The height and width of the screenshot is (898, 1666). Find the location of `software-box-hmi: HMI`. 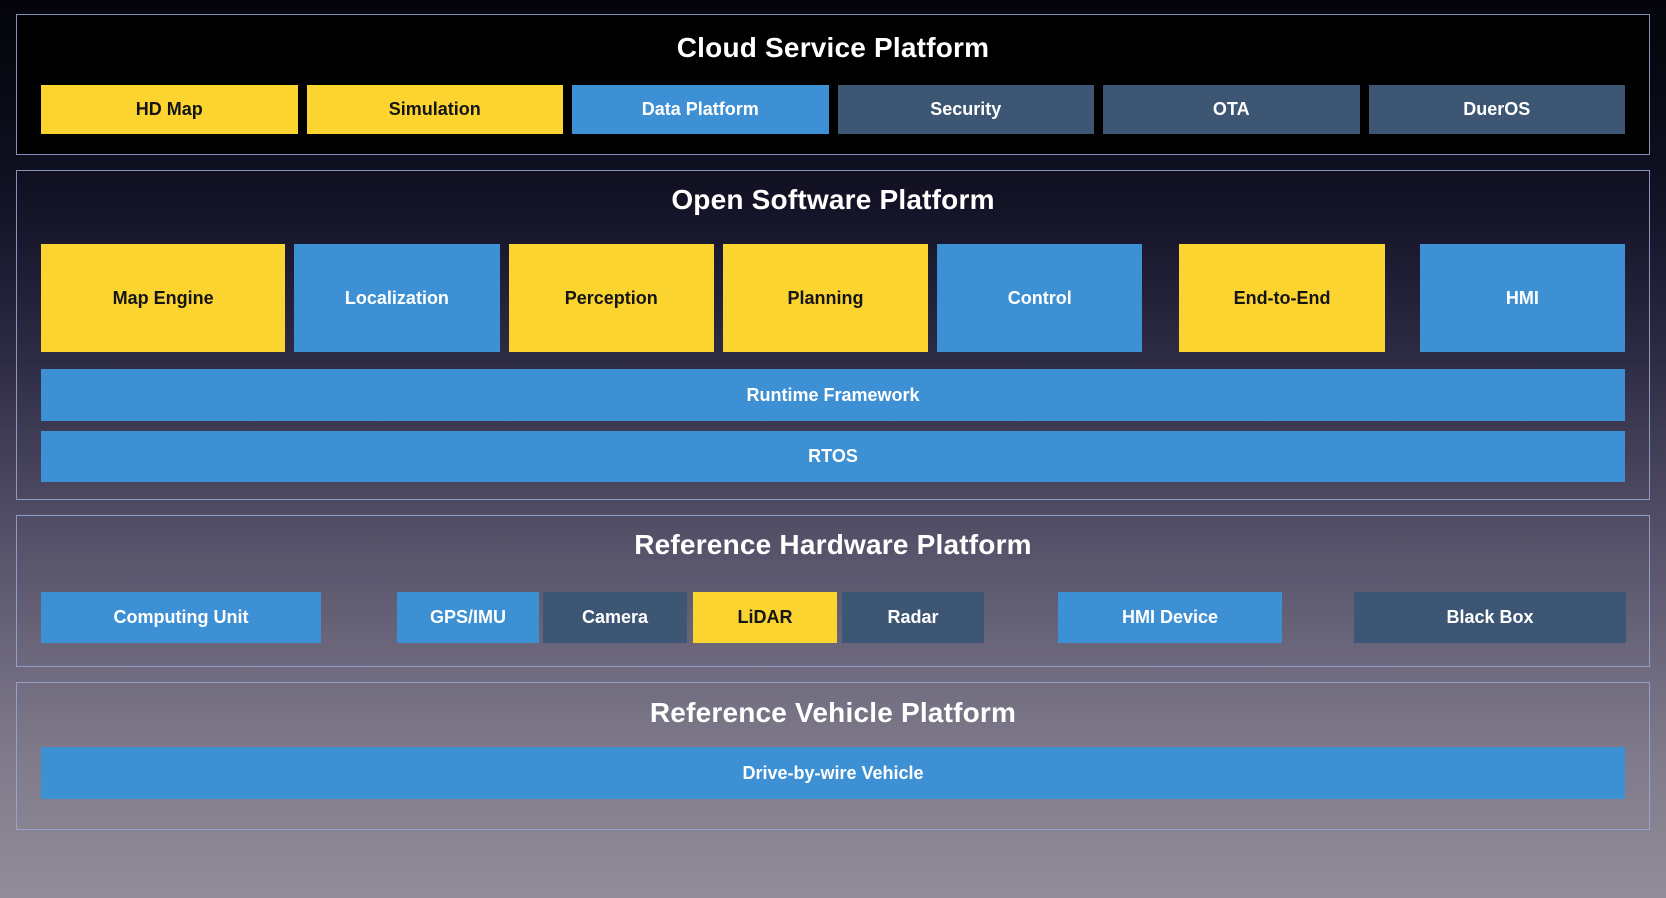

software-box-hmi: HMI is located at coordinates (1522, 298).